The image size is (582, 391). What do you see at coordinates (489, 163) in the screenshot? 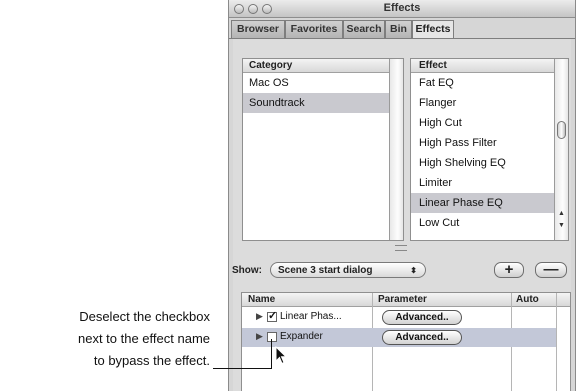
I see `effect-item: High Shelving EQ` at bounding box center [489, 163].